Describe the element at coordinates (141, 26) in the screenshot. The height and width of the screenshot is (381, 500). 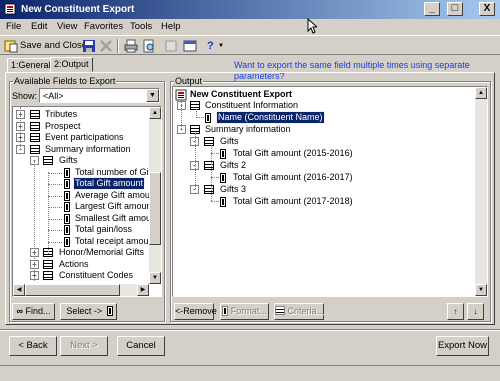
I see `menu-tools: Tools` at that location.